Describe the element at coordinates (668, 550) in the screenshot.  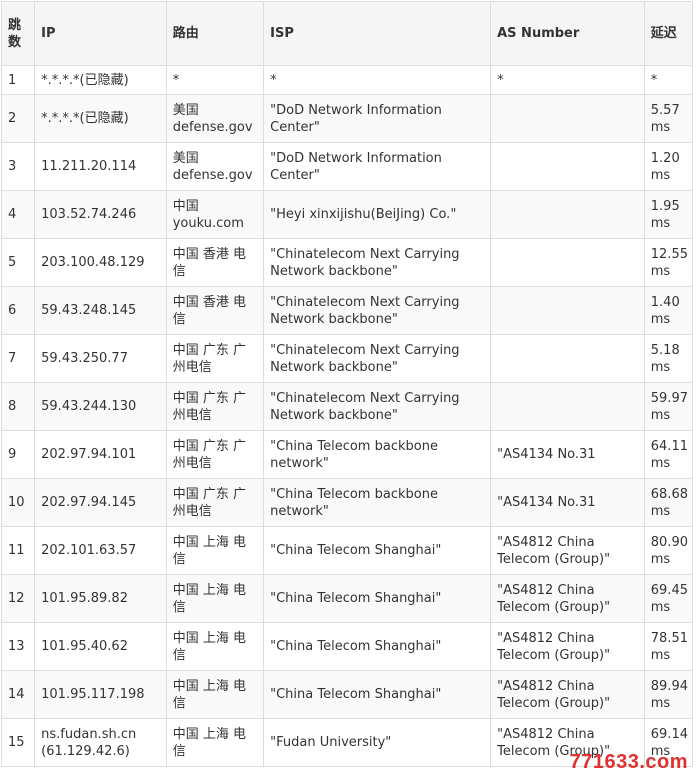
I see `latency-cell: 80.90 ms` at that location.